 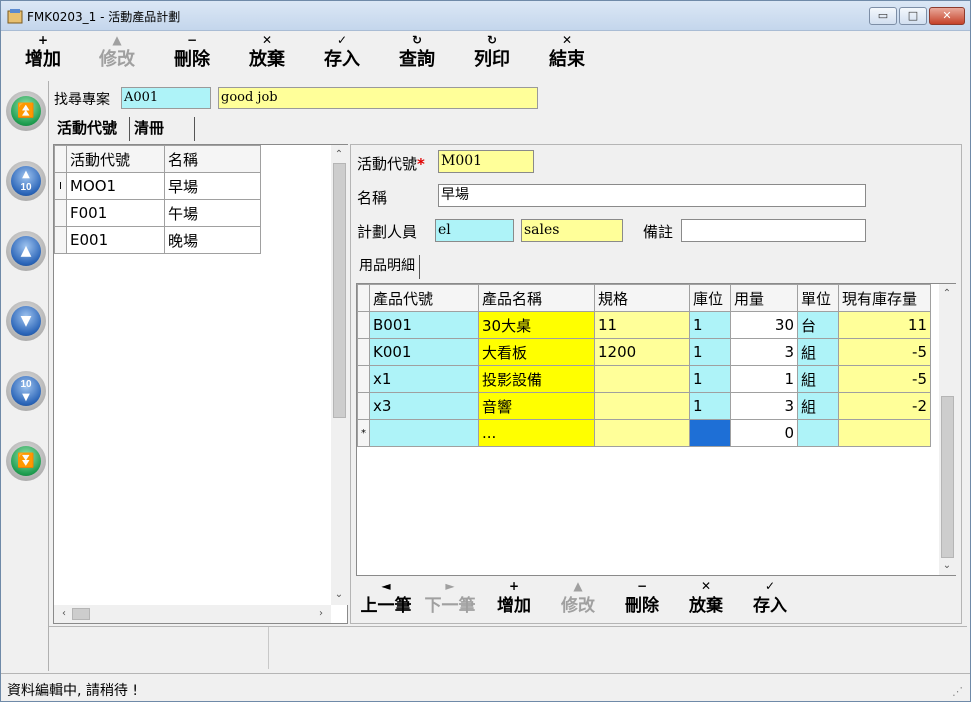 I want to click on remark-input, so click(x=773, y=230).